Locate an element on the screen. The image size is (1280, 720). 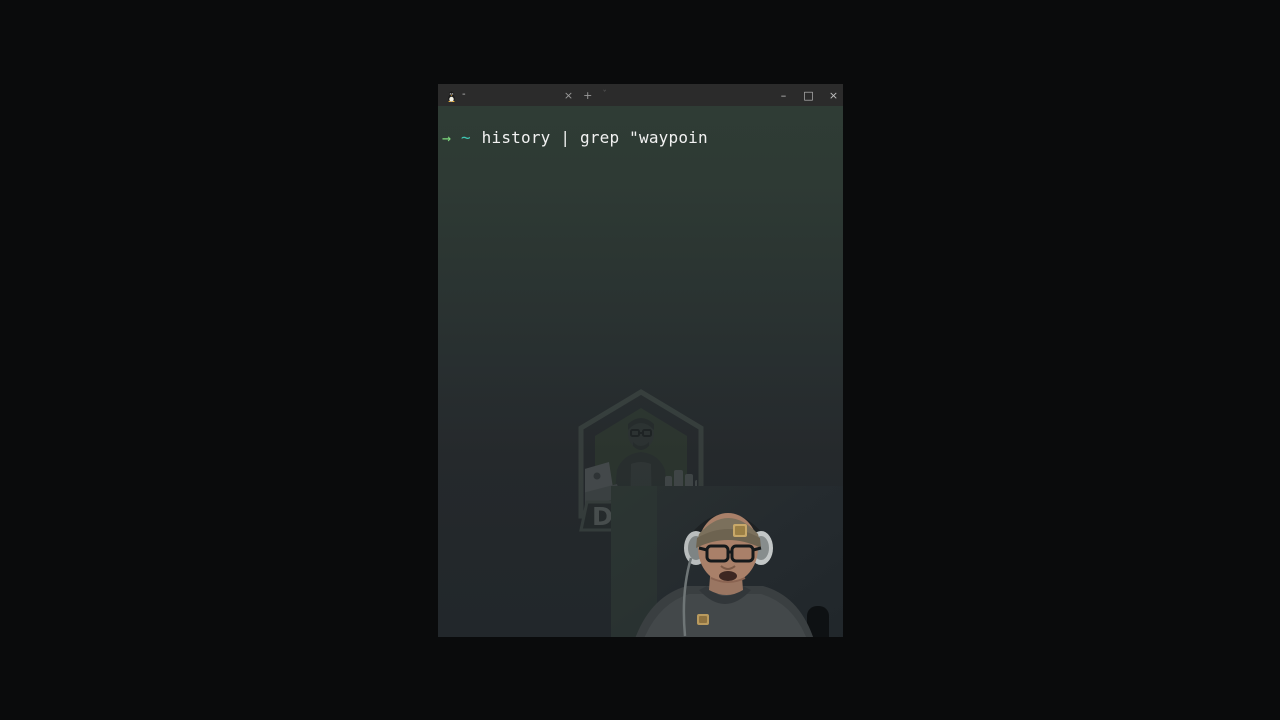
window-controls: – □ × is located at coordinates (808, 95).